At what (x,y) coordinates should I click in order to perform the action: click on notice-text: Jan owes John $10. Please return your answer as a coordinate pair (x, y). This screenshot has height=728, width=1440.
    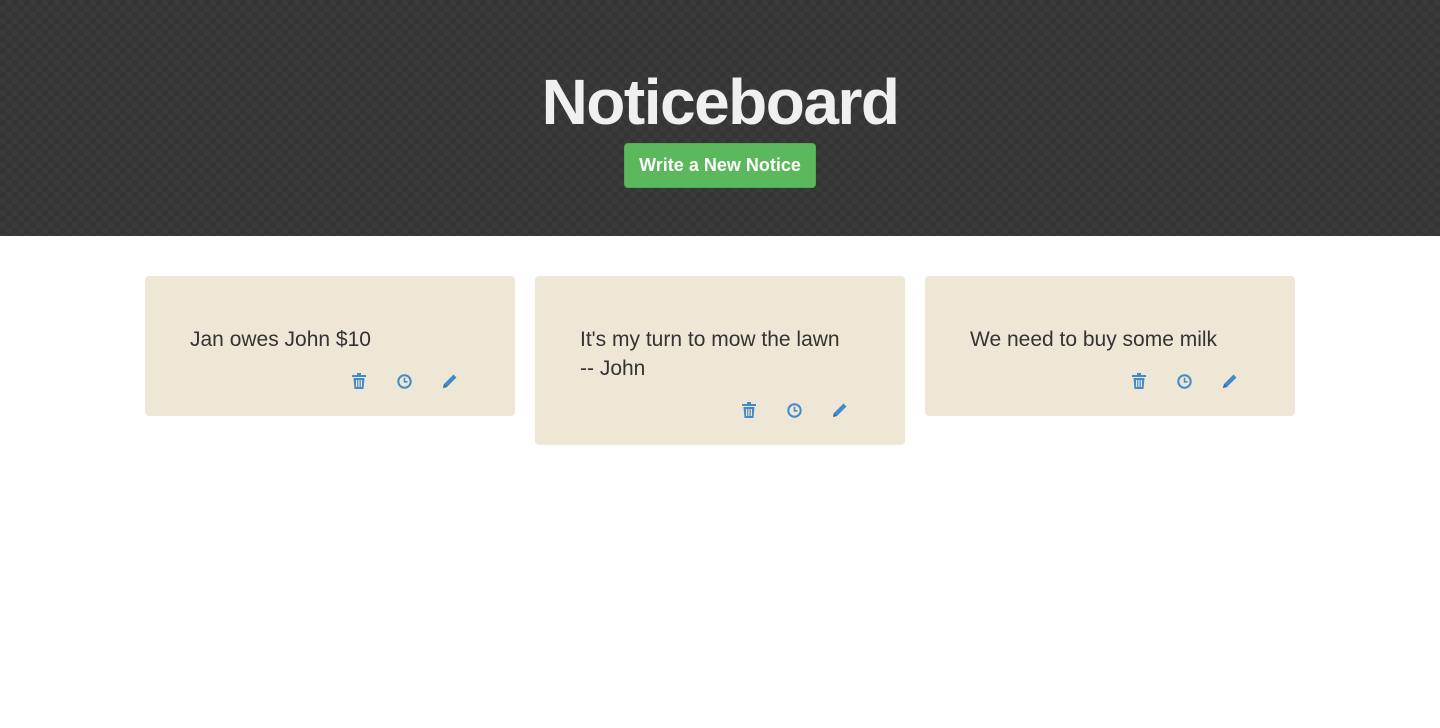
    Looking at the image, I should click on (280, 339).